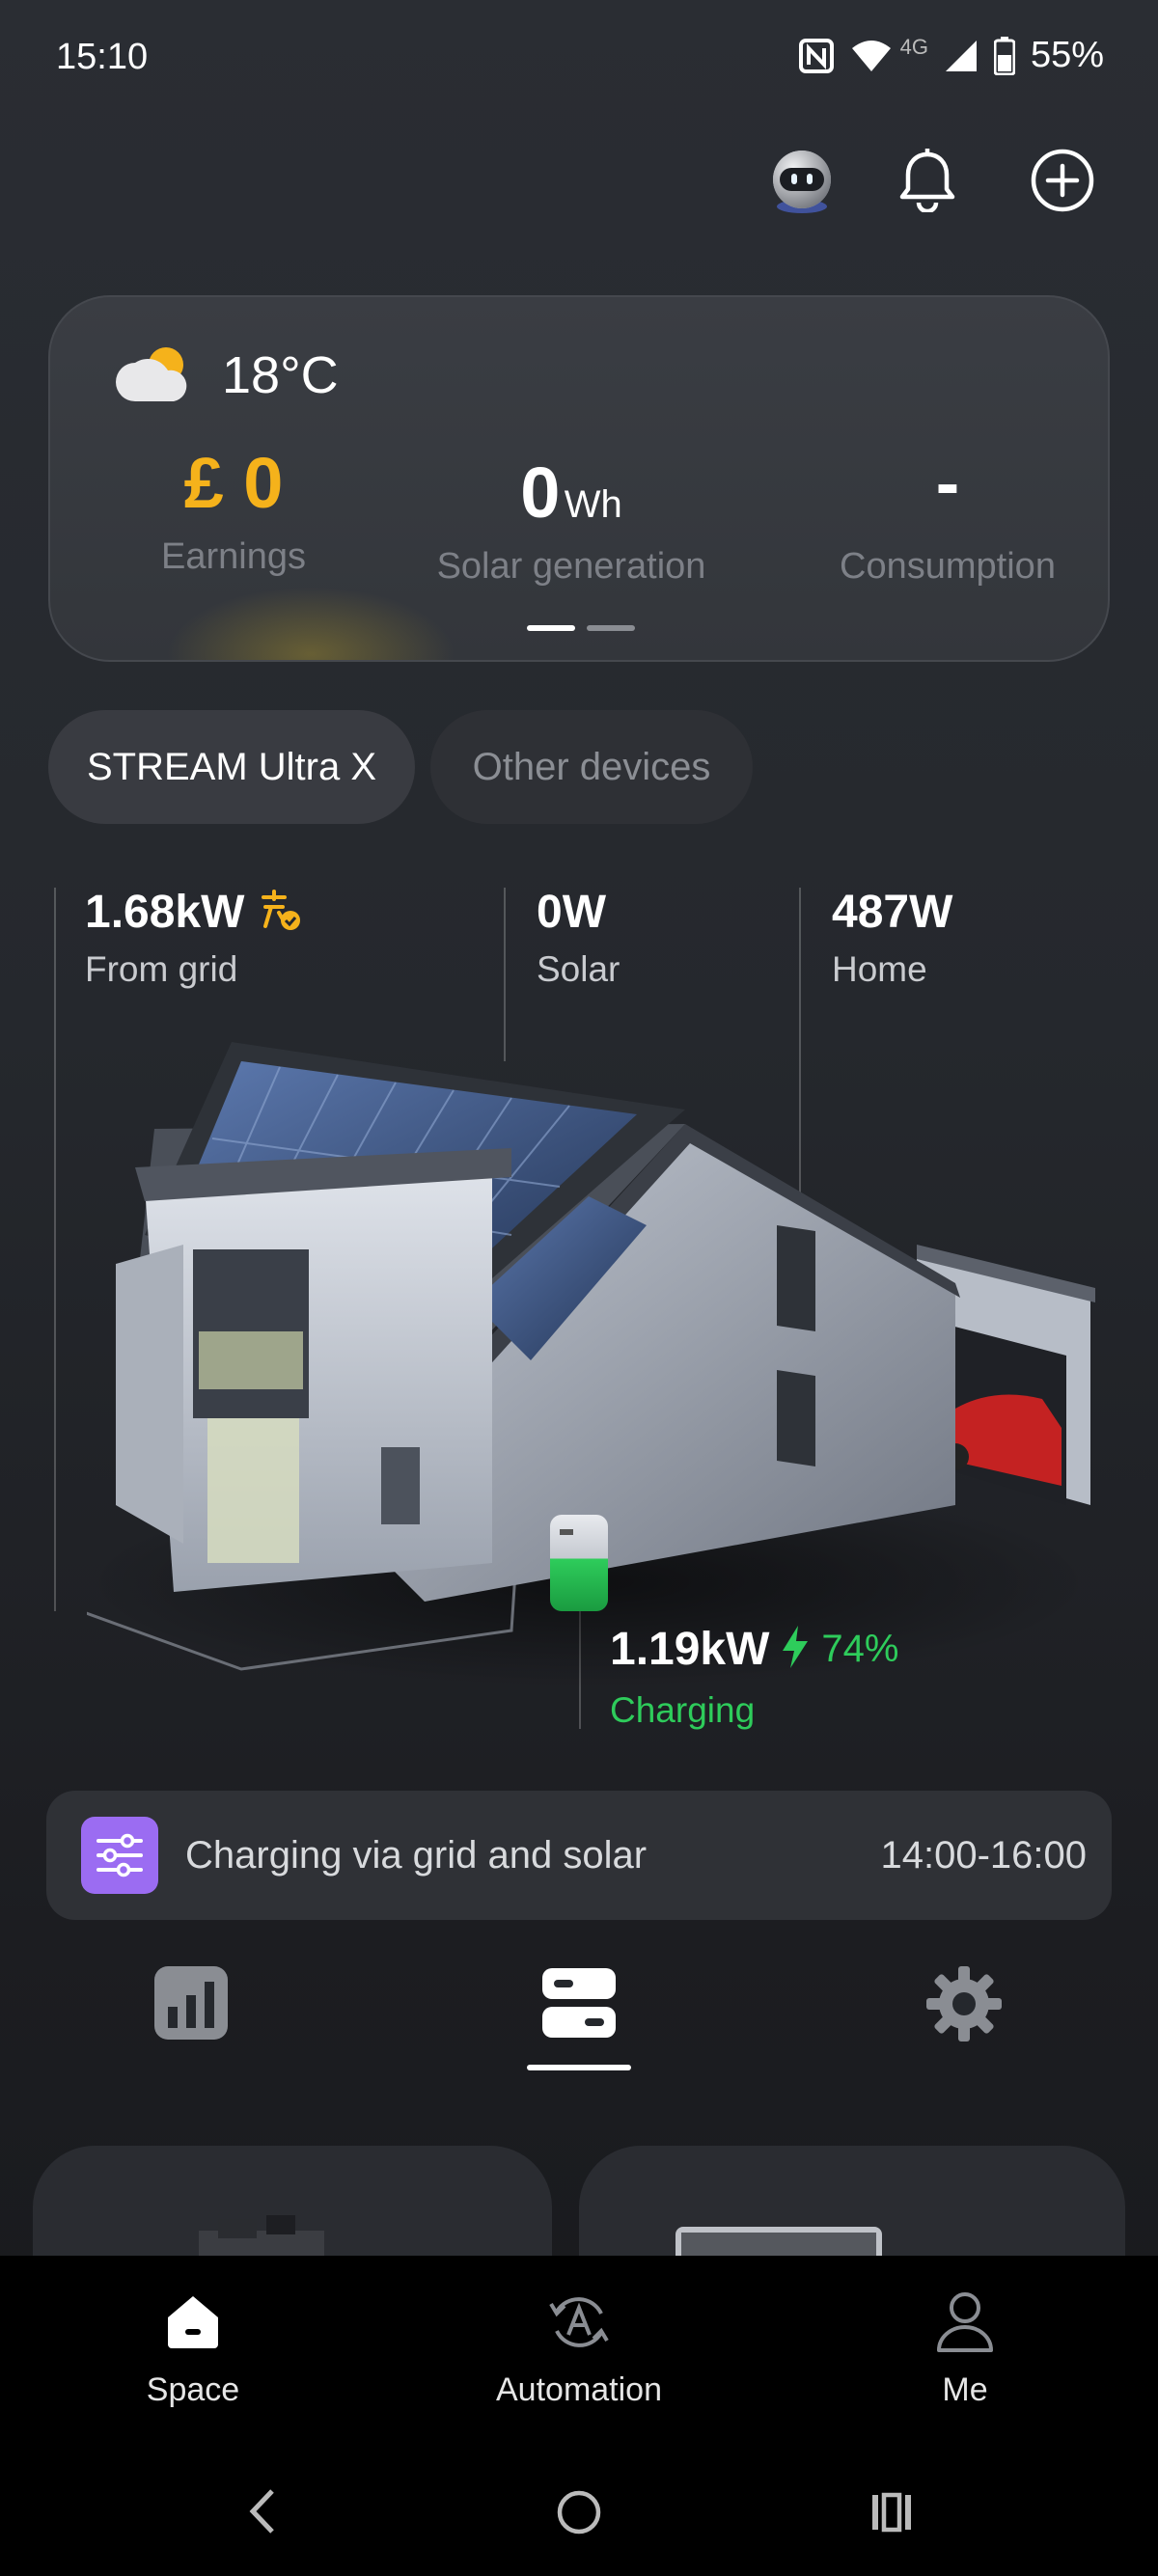 The width and height of the screenshot is (1158, 2576). Describe the element at coordinates (233, 483) in the screenshot. I see `earnings-value: £ 0` at that location.